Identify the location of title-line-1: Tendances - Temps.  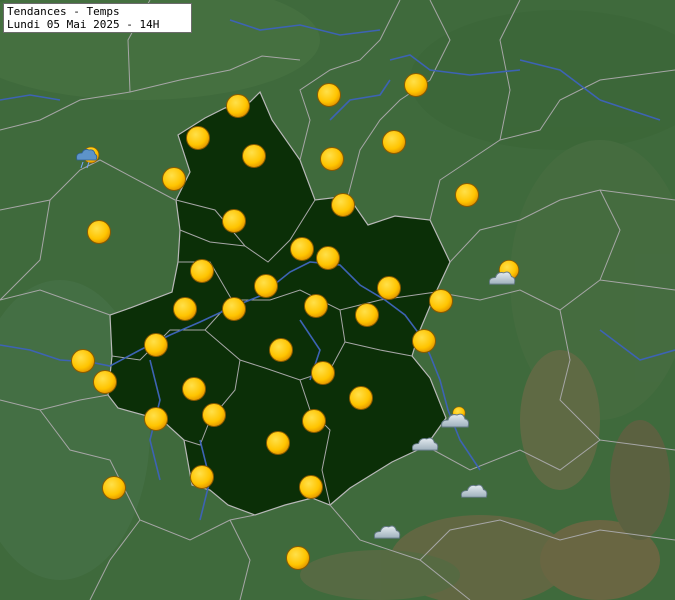
(63, 11).